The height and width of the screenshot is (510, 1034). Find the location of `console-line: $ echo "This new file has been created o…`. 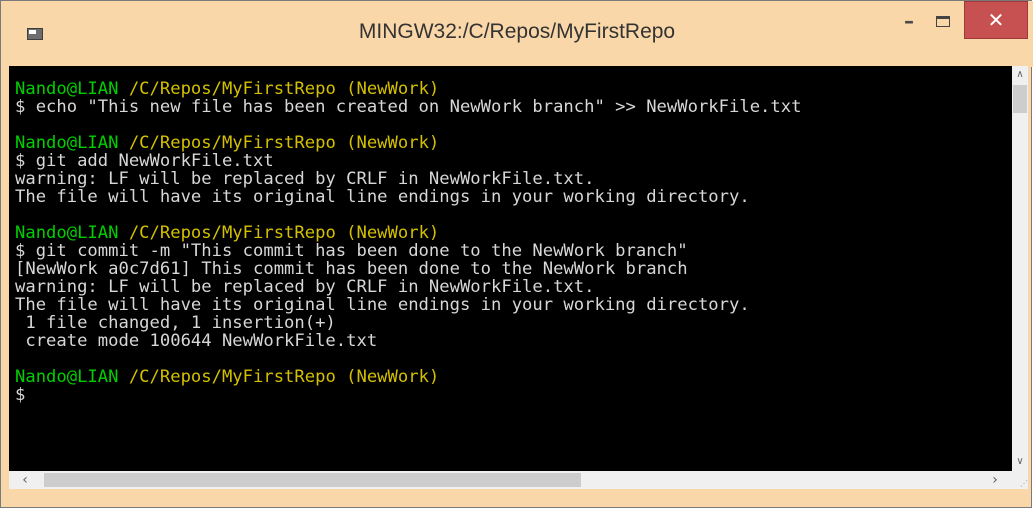

console-line: $ echo "This new file has been created o… is located at coordinates (408, 107).